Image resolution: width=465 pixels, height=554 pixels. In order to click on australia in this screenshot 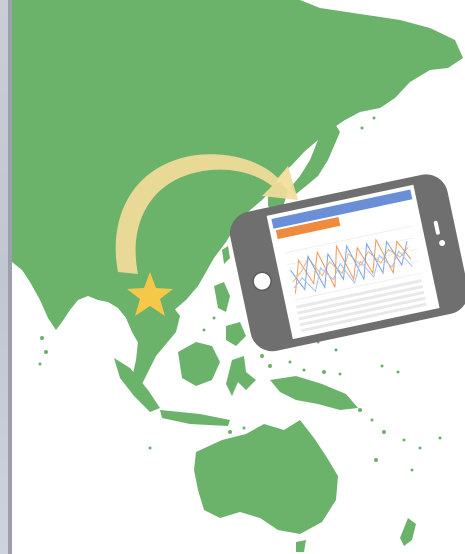, I will do `click(266, 477)`.